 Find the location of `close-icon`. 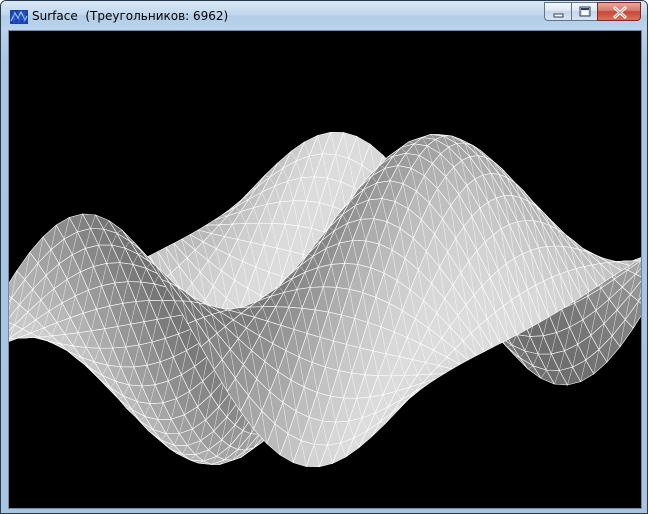

close-icon is located at coordinates (620, 12).